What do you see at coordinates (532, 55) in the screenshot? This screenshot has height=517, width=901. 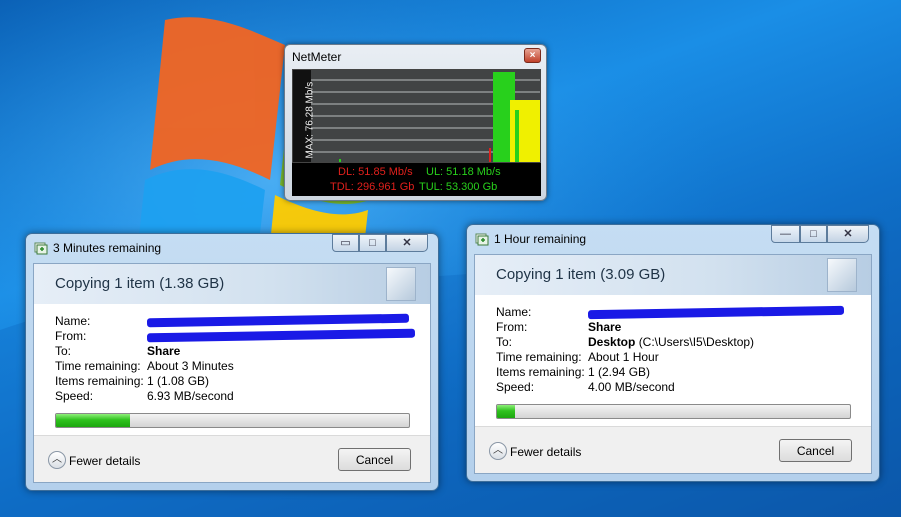 I see `close-icon: ×` at bounding box center [532, 55].